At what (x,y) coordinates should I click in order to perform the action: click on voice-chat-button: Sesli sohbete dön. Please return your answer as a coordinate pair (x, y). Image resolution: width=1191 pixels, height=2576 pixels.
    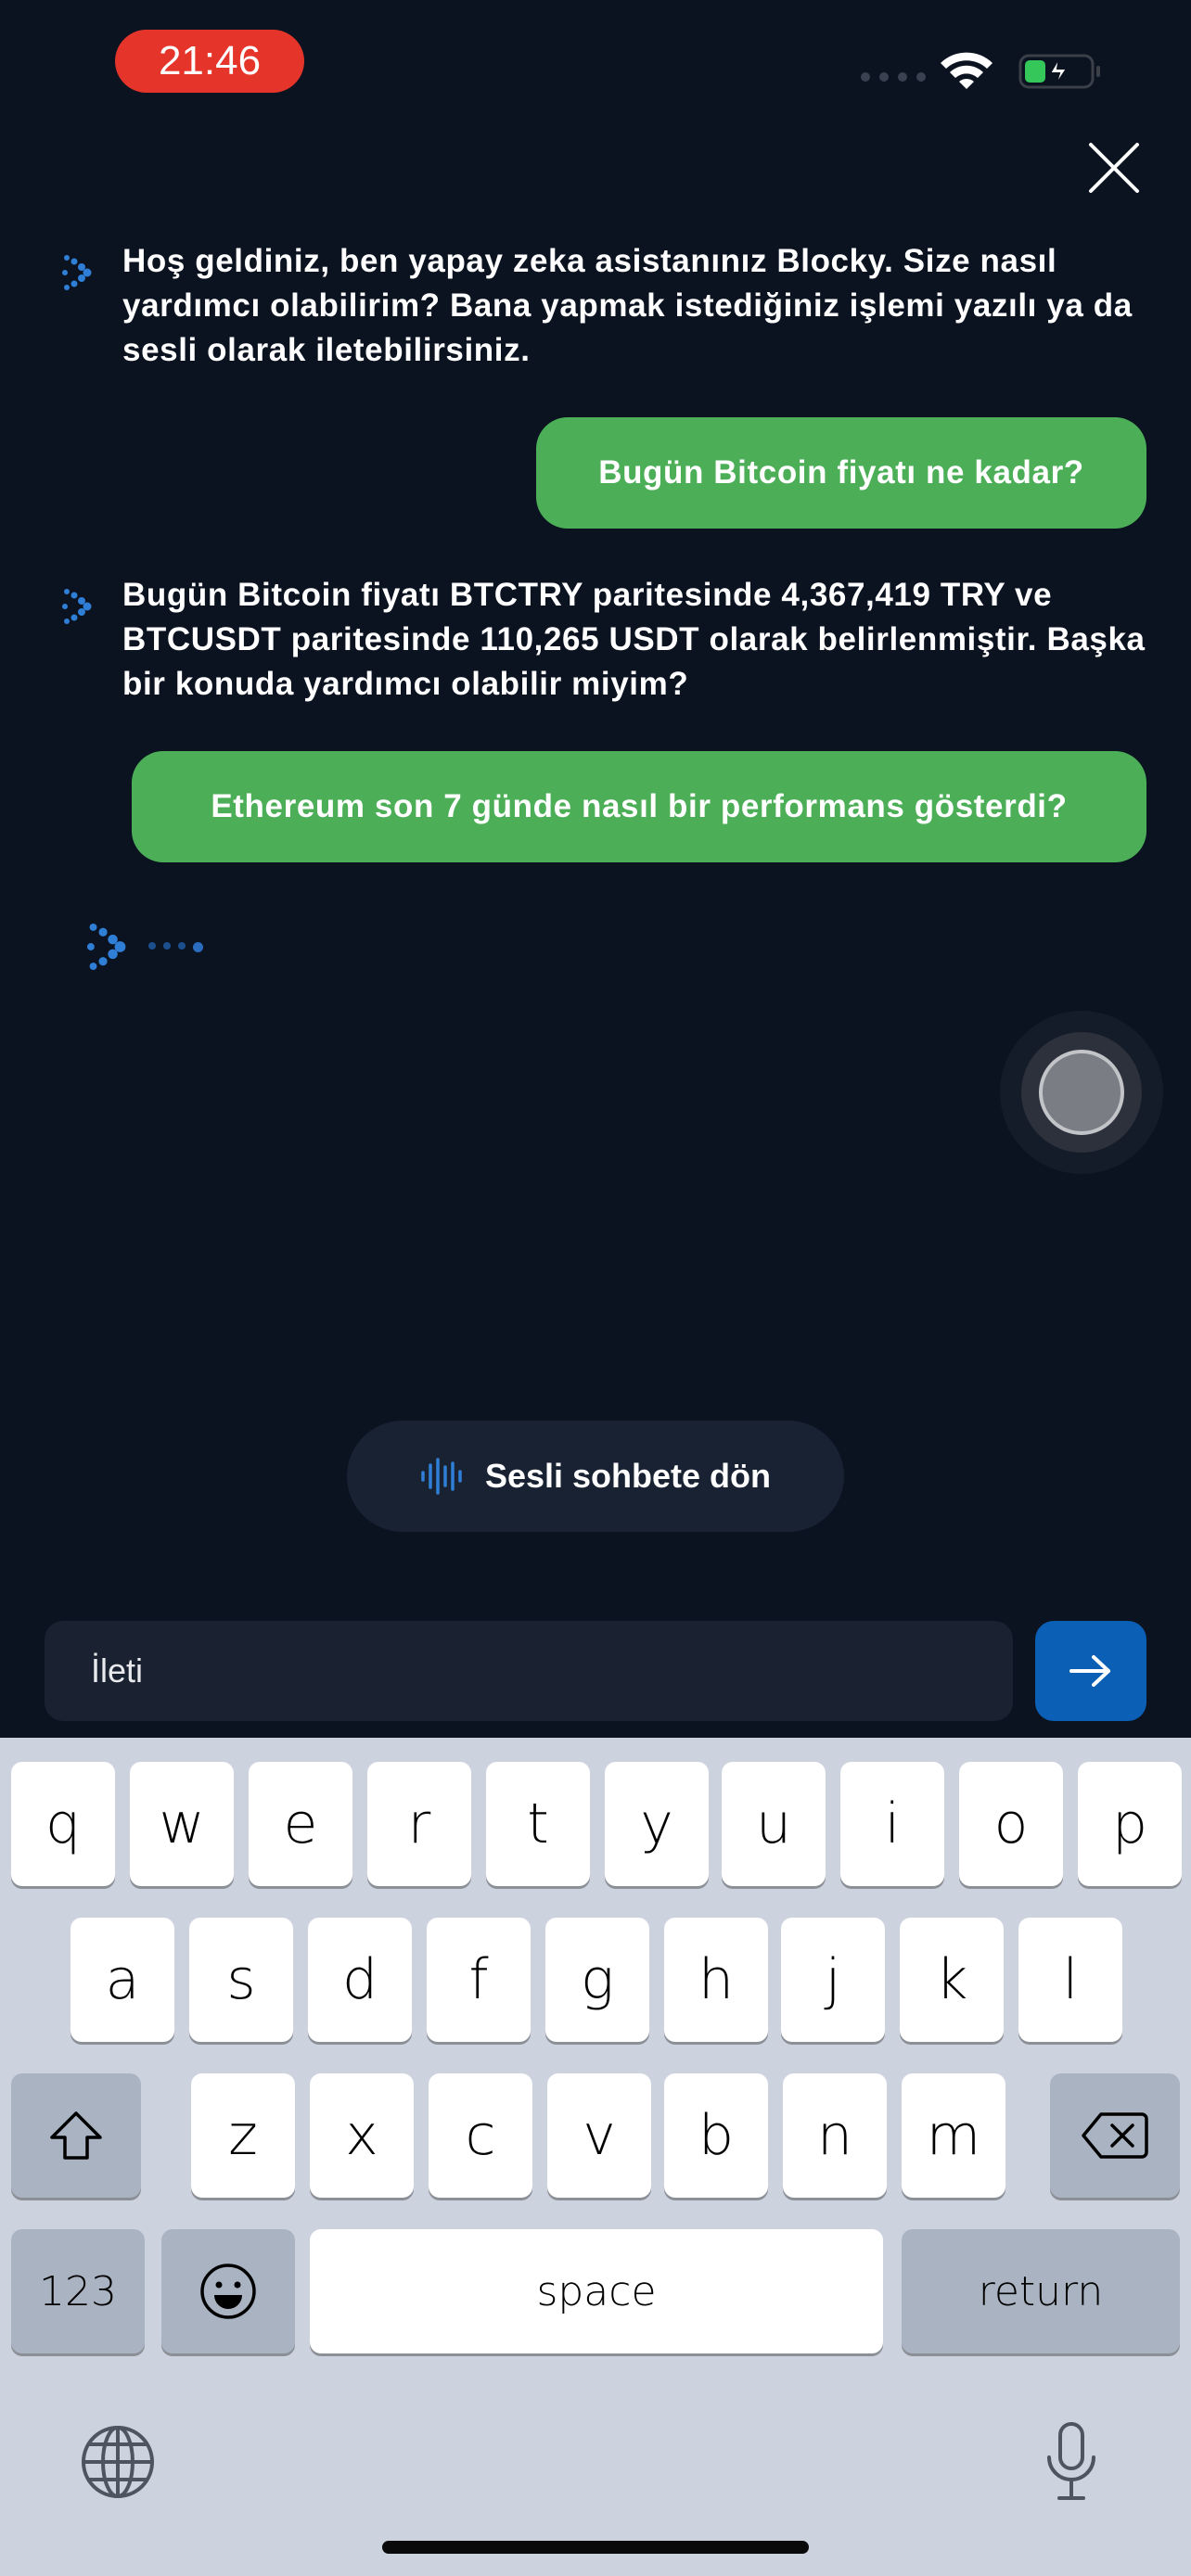
    Looking at the image, I should click on (595, 1477).